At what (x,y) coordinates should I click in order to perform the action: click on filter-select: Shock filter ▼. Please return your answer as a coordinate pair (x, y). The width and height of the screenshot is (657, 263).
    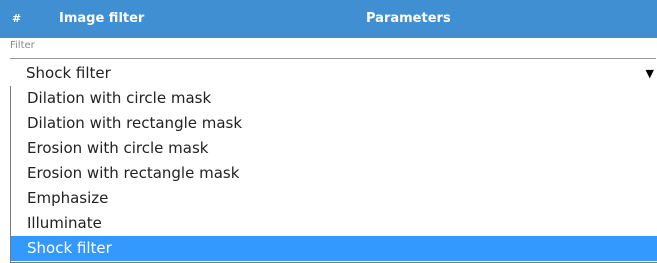
    Looking at the image, I should click on (333, 72).